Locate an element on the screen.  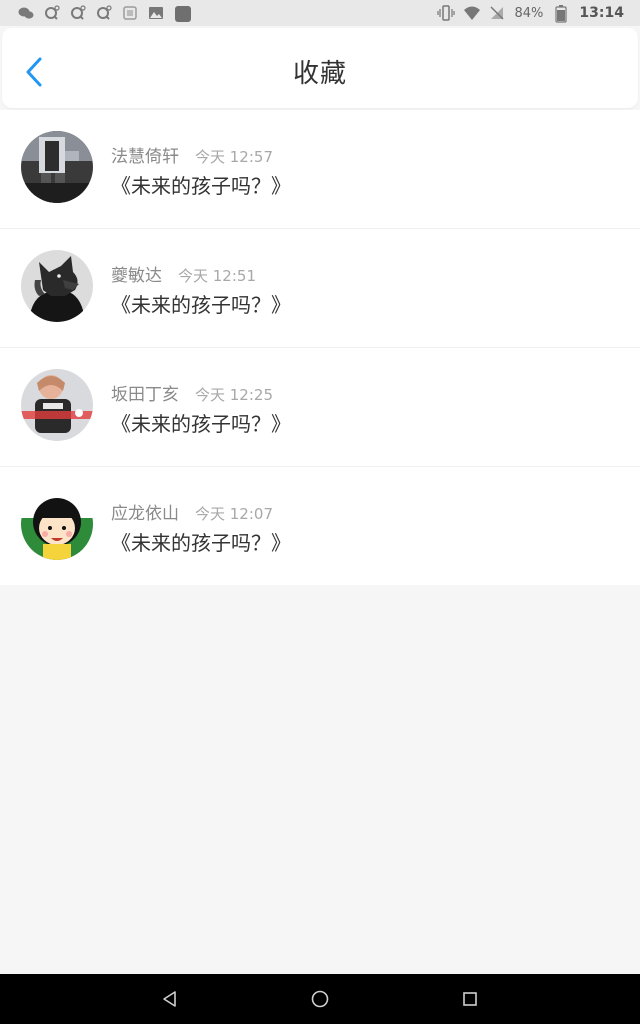
battery-icon is located at coordinates (561, 14).